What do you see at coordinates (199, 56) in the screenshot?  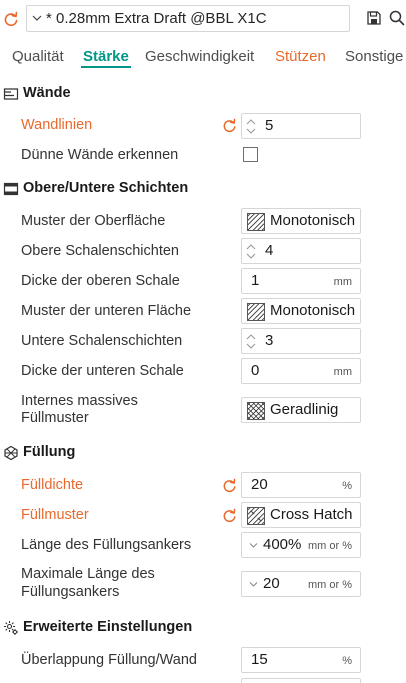 I see `tab-speed: Geschwindigkeit` at bounding box center [199, 56].